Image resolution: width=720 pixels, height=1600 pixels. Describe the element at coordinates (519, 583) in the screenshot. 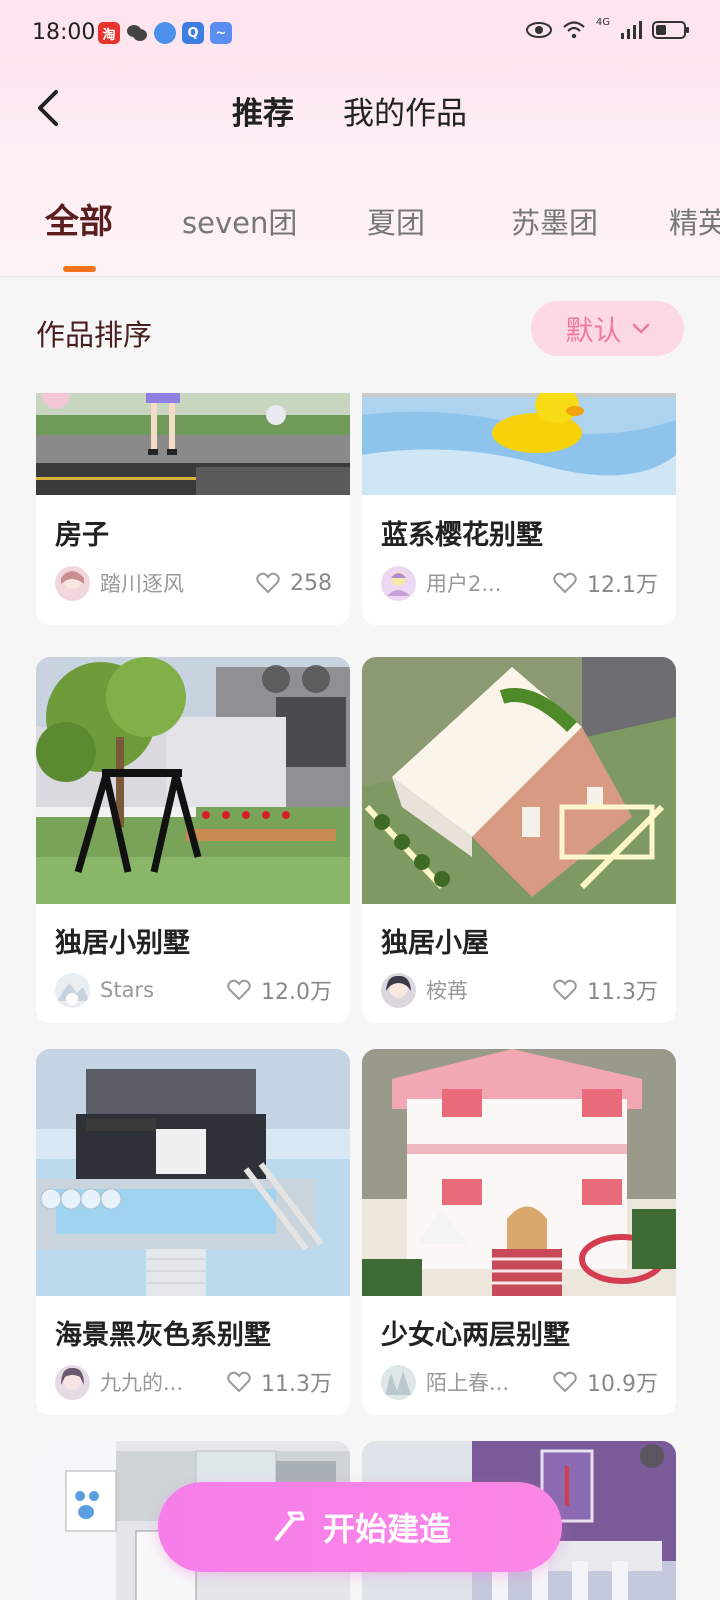

I see `work-meta: 用户2... 12.1万` at that location.